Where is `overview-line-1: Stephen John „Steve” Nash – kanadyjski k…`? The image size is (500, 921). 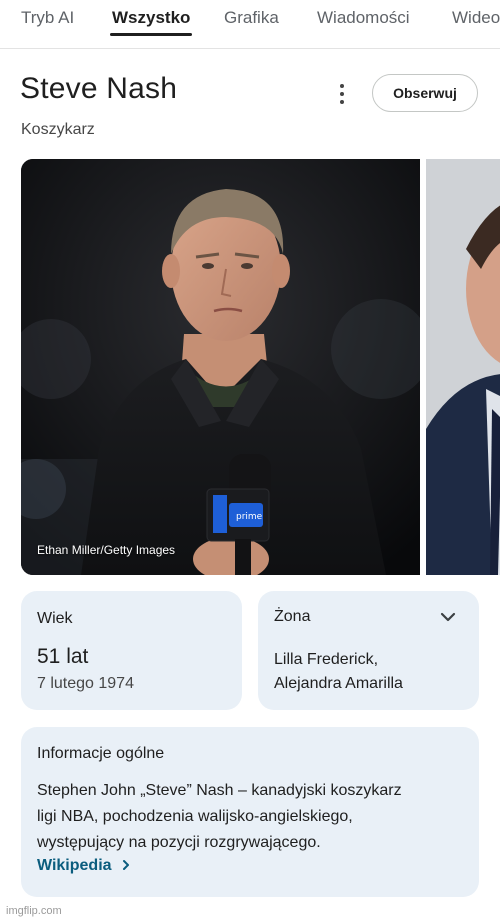
overview-line-1: Stephen John „Steve” Nash – kanadyjski k… is located at coordinates (219, 790).